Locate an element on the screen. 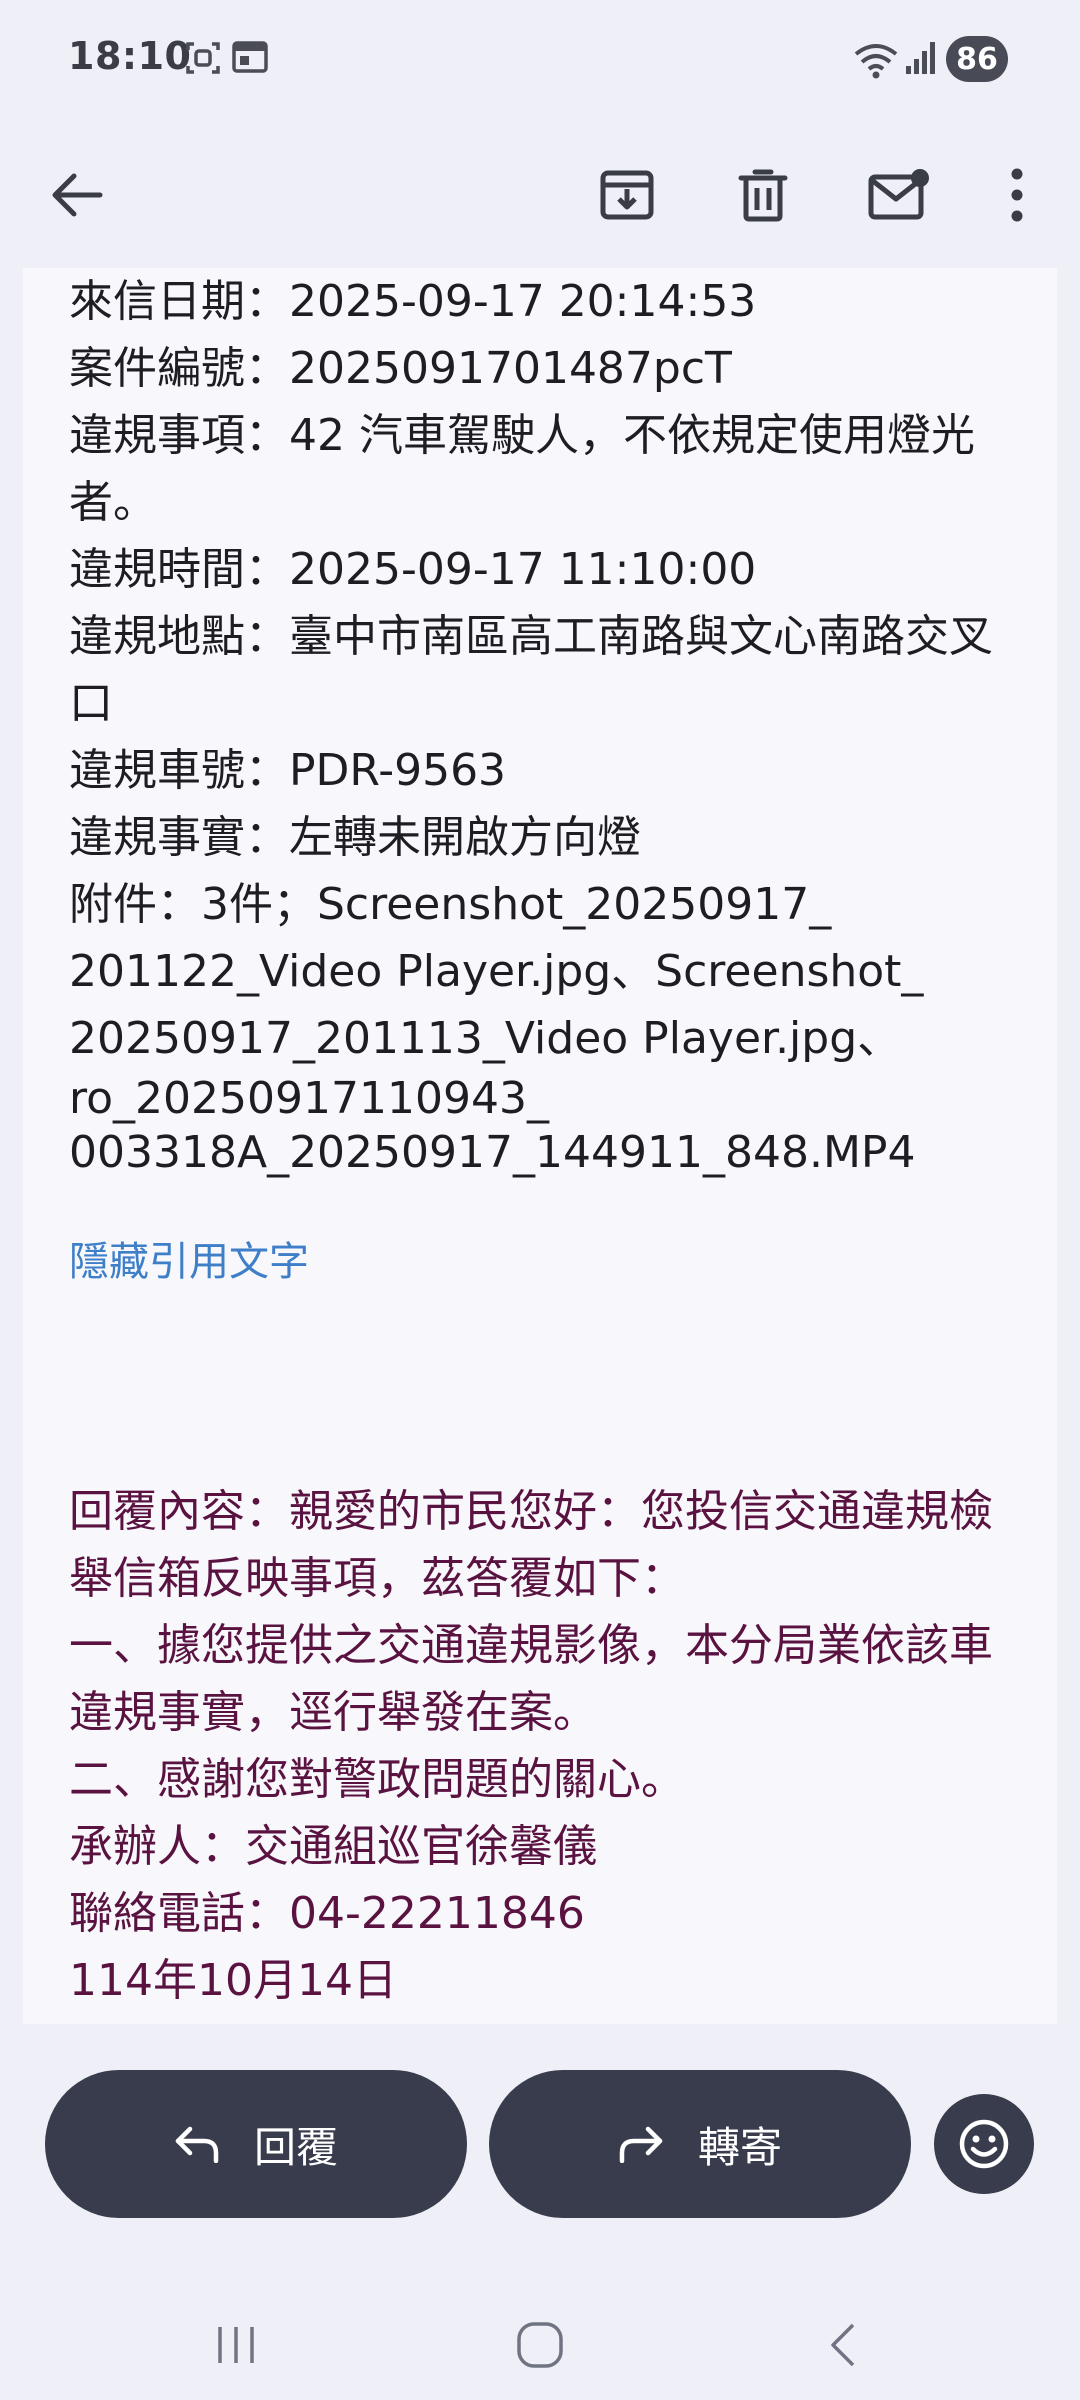 This screenshot has width=1080, height=2400. case-number: 案件編號：2025091701487pcT is located at coordinates (400, 368).